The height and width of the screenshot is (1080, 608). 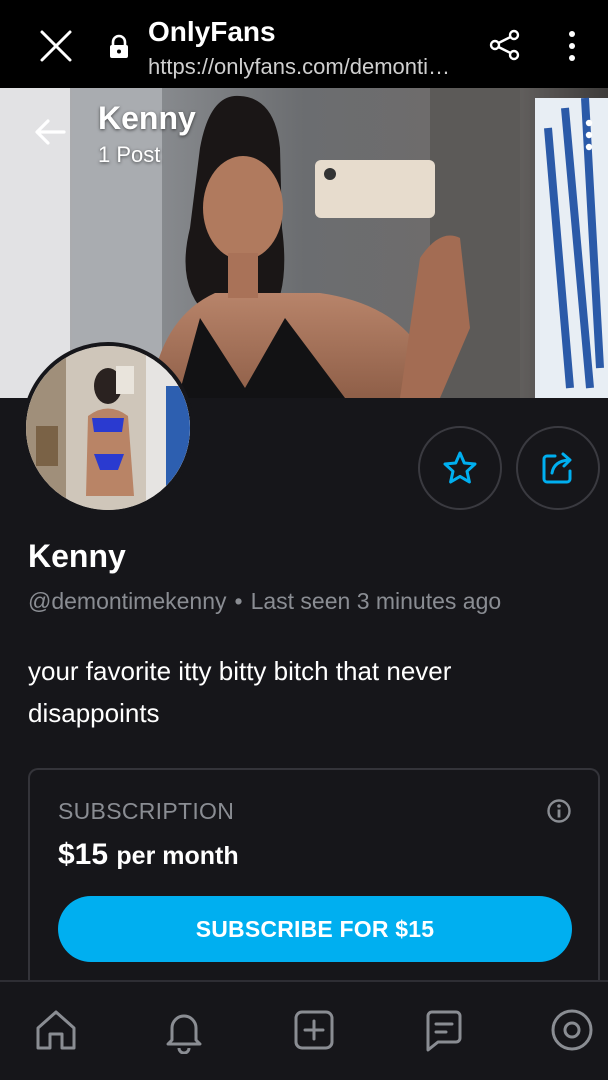 I want to click on share-out-icon, so click(x=557, y=468).